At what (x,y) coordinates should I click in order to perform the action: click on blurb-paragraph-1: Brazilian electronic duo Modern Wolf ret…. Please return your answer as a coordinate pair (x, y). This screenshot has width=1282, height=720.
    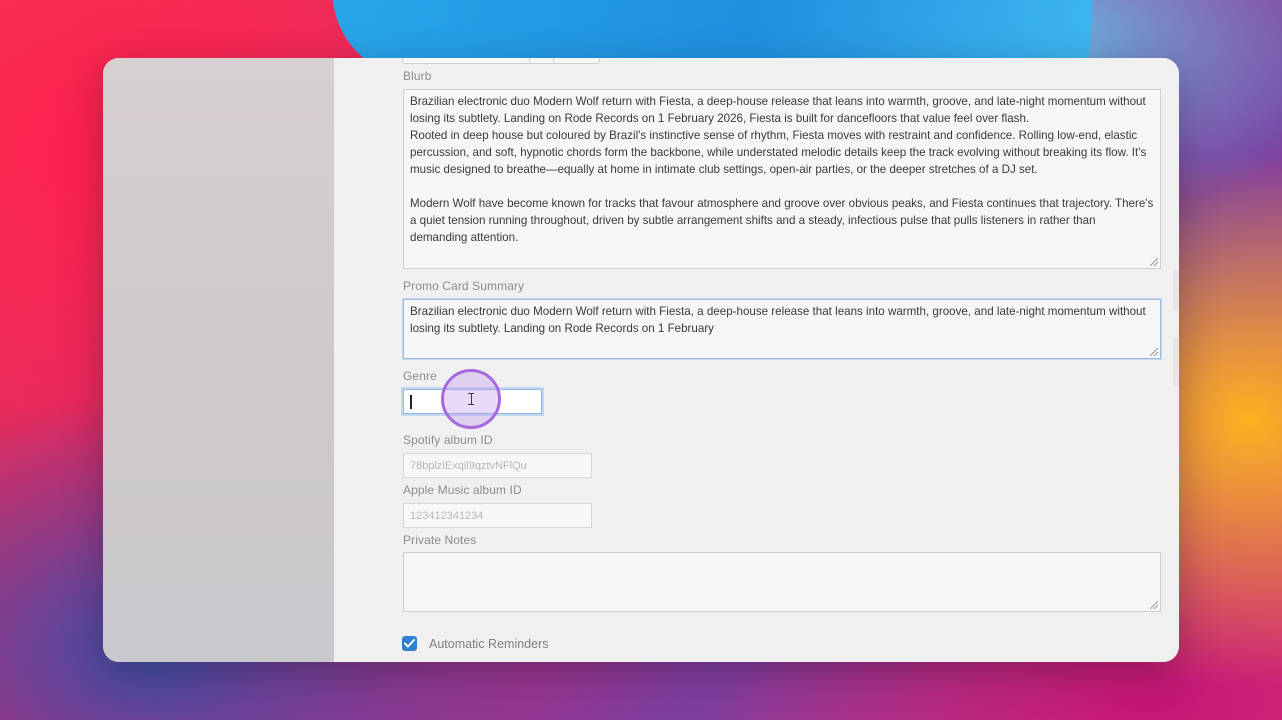
    Looking at the image, I should click on (779, 110).